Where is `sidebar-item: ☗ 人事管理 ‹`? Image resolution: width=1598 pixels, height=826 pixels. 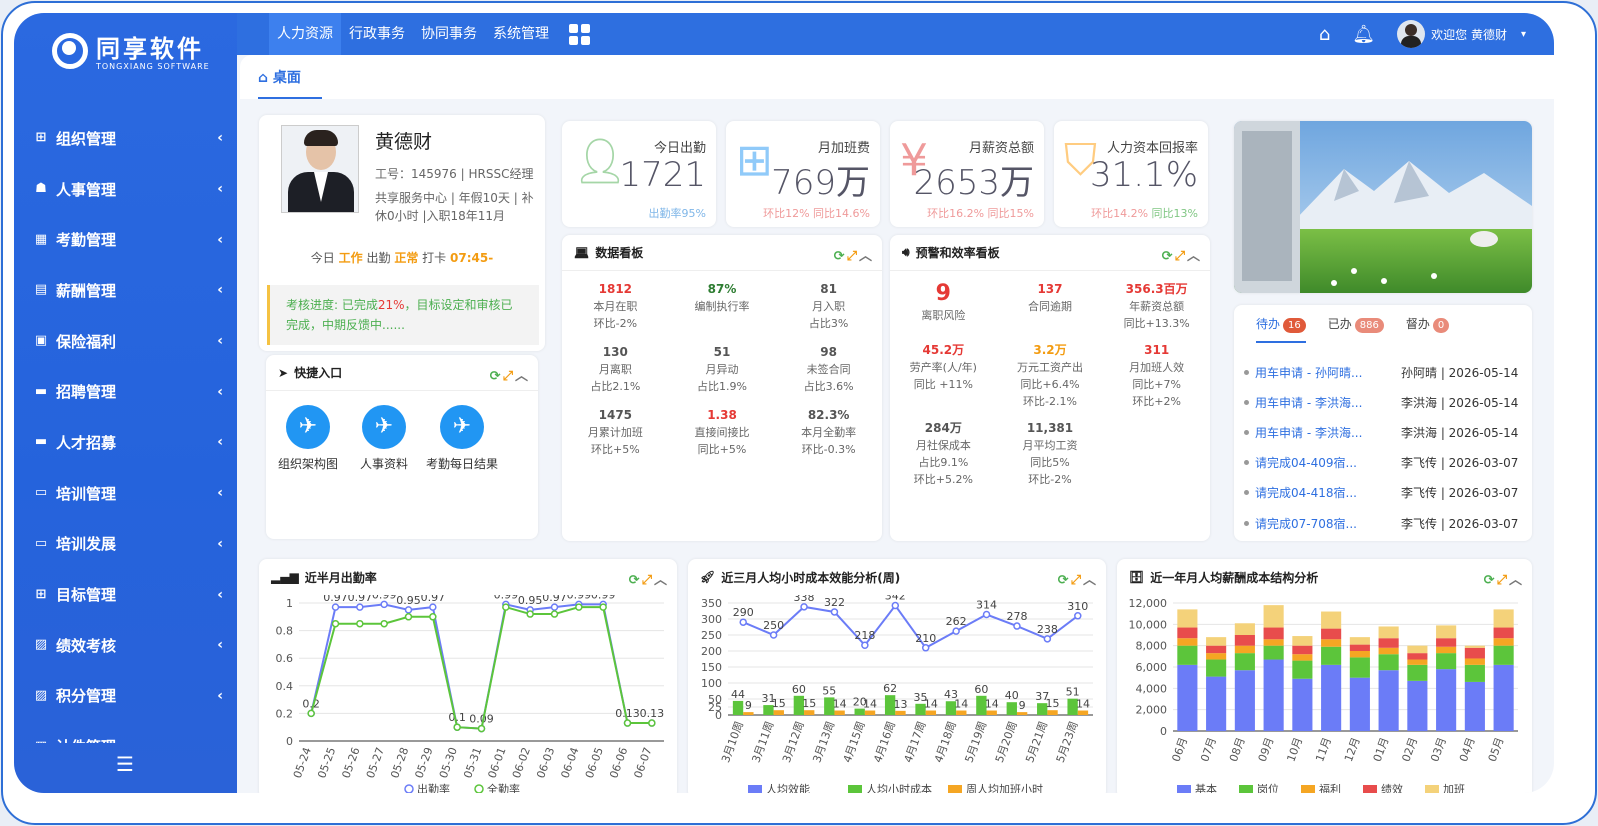 sidebar-item: ☗ 人事管理 ‹ is located at coordinates (125, 189).